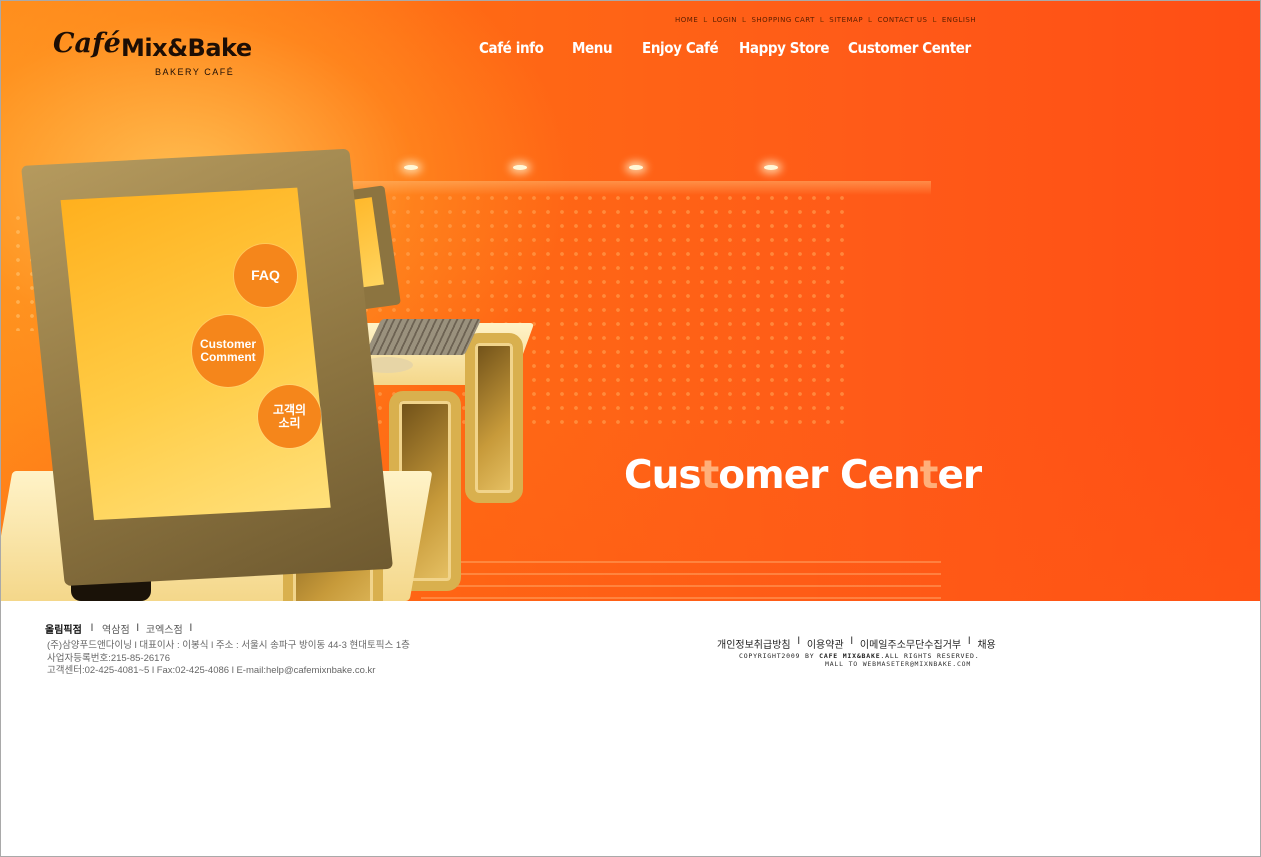 The image size is (1261, 857). Describe the element at coordinates (986, 643) in the screenshot. I see `recruit-link: 채용` at that location.